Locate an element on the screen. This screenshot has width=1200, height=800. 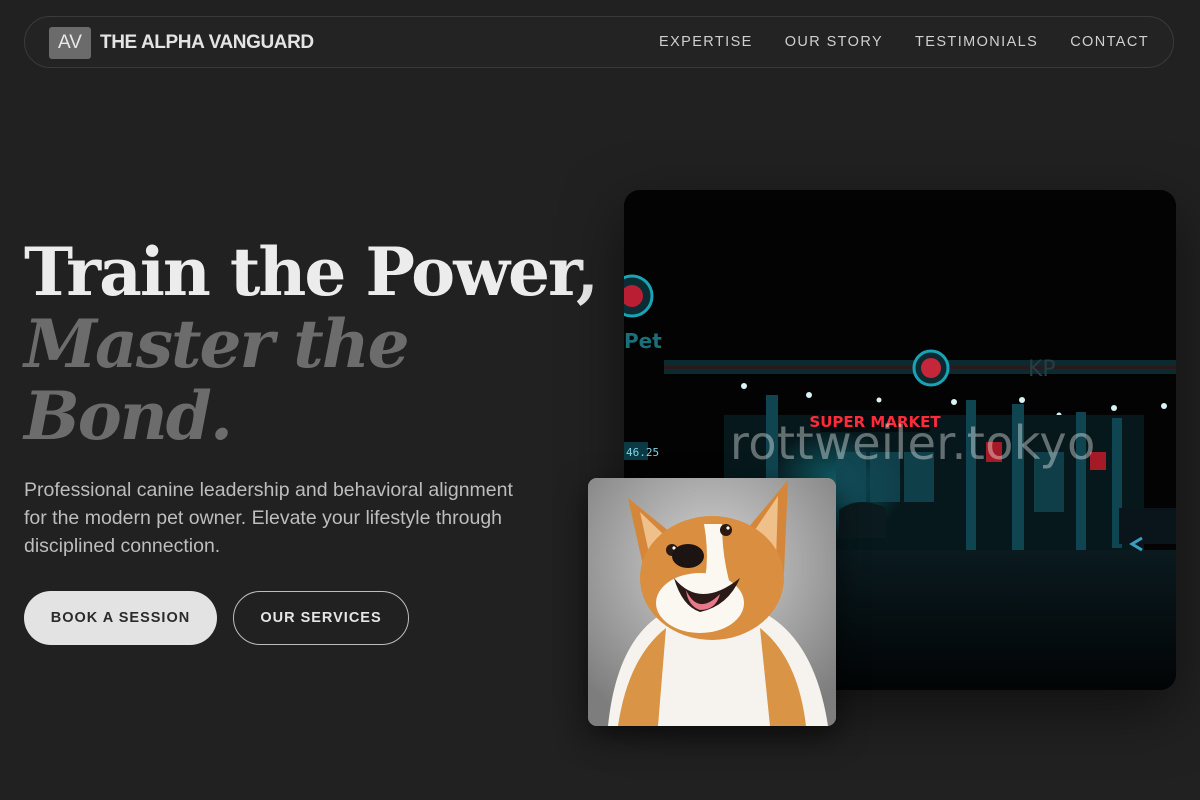
hero-title-line-3: Bond. is located at coordinates (128, 416).